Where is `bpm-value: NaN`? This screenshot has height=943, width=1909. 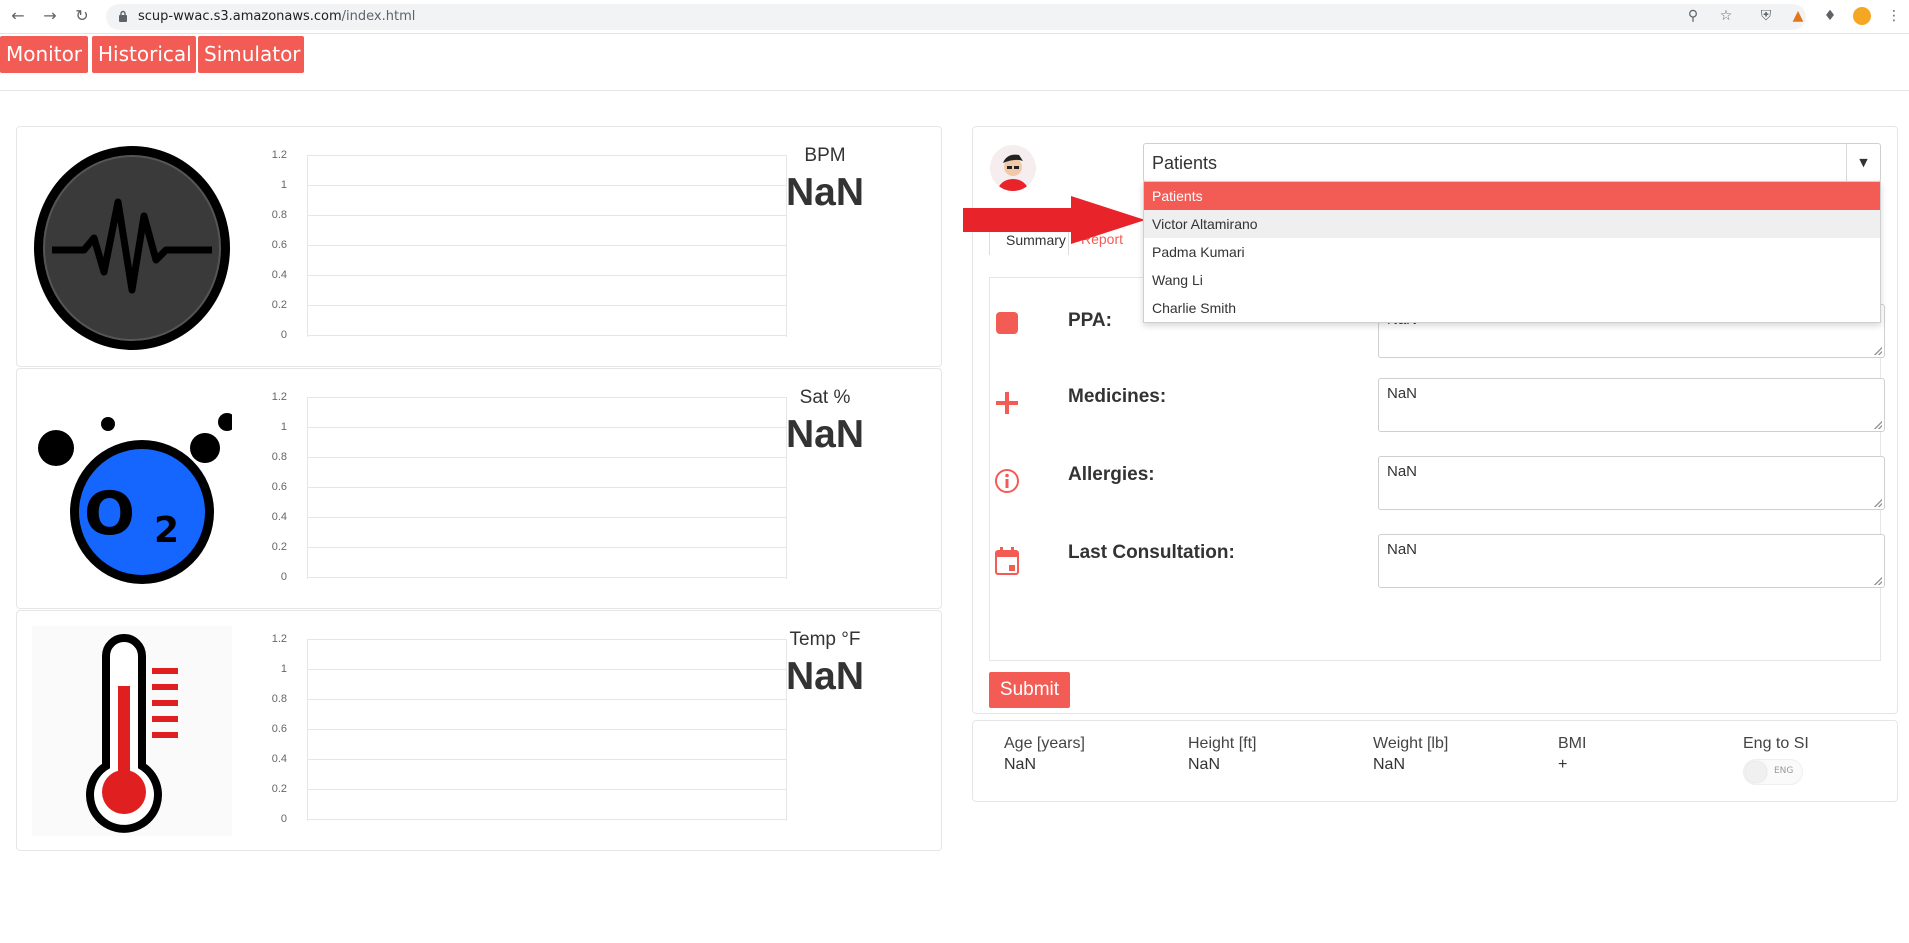
bpm-value: NaN is located at coordinates (825, 192).